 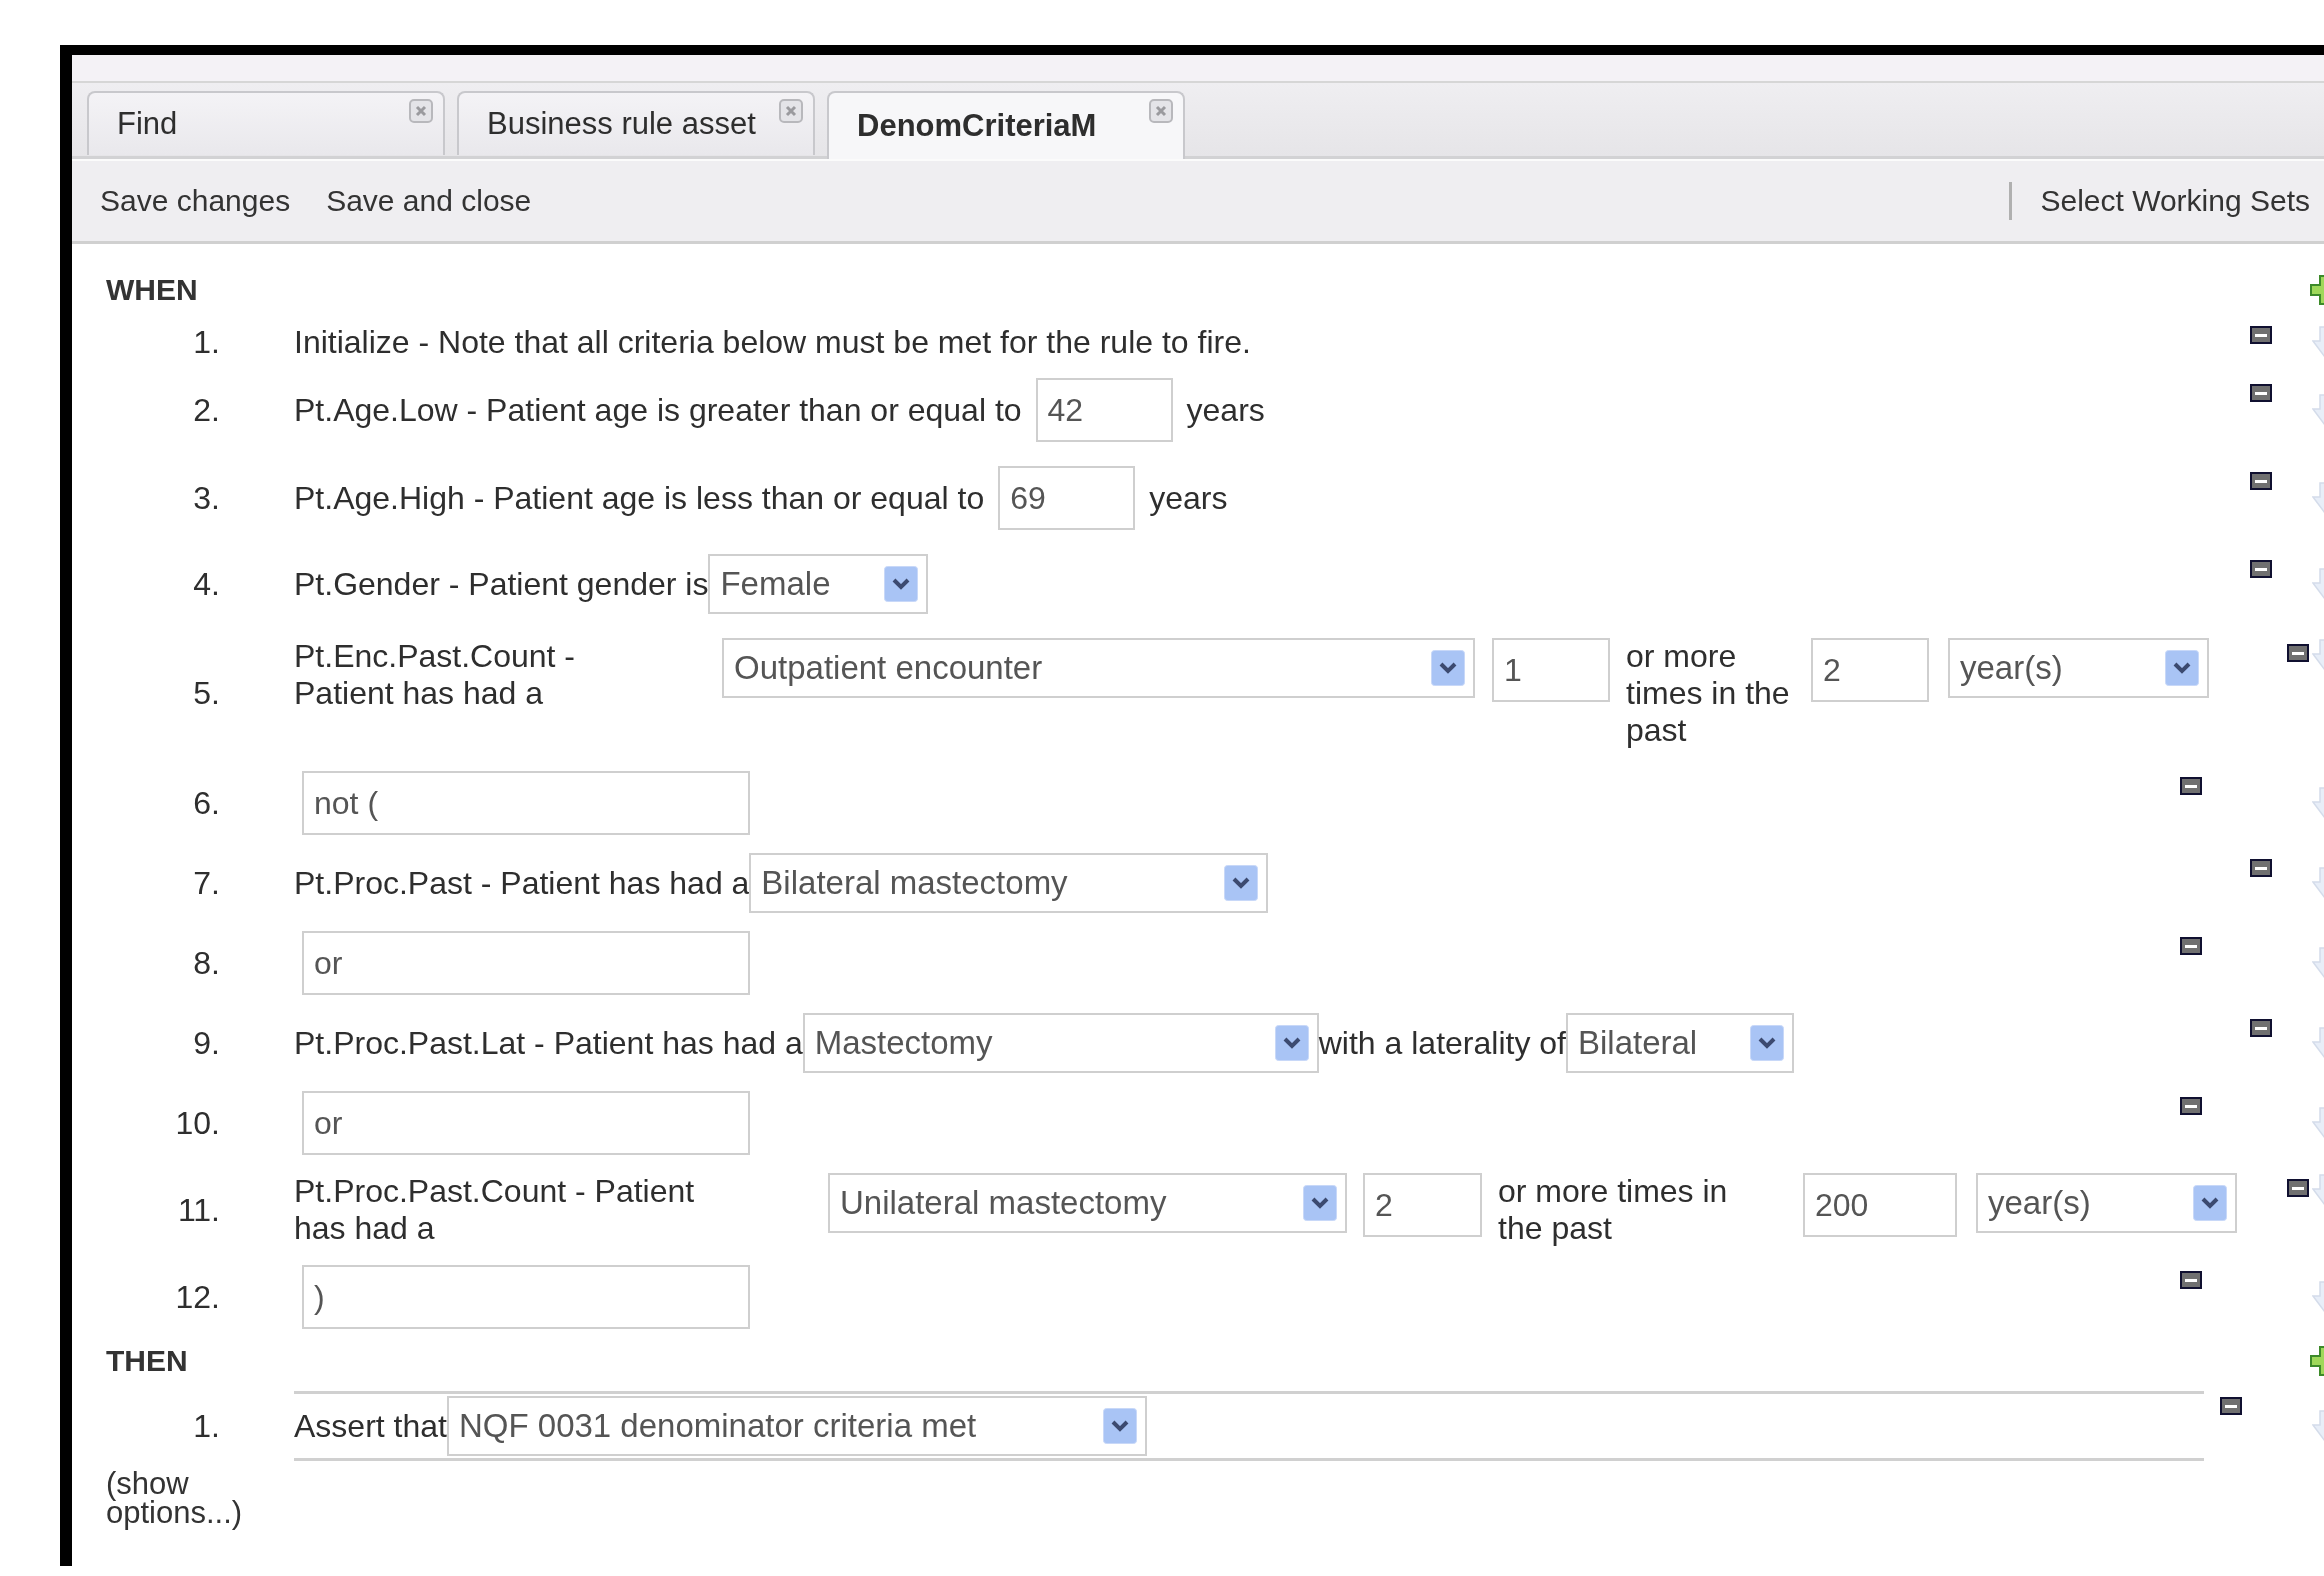 I want to click on text-field: ), so click(x=526, y=1297).